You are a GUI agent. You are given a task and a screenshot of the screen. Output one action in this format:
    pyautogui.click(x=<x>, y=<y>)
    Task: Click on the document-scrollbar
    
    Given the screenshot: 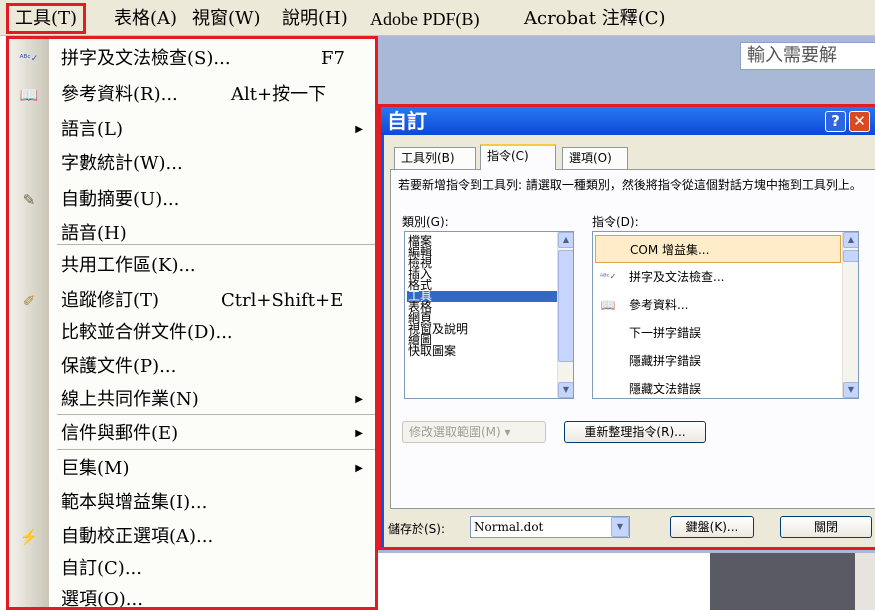 What is the action you would take?
    pyautogui.click(x=865, y=581)
    